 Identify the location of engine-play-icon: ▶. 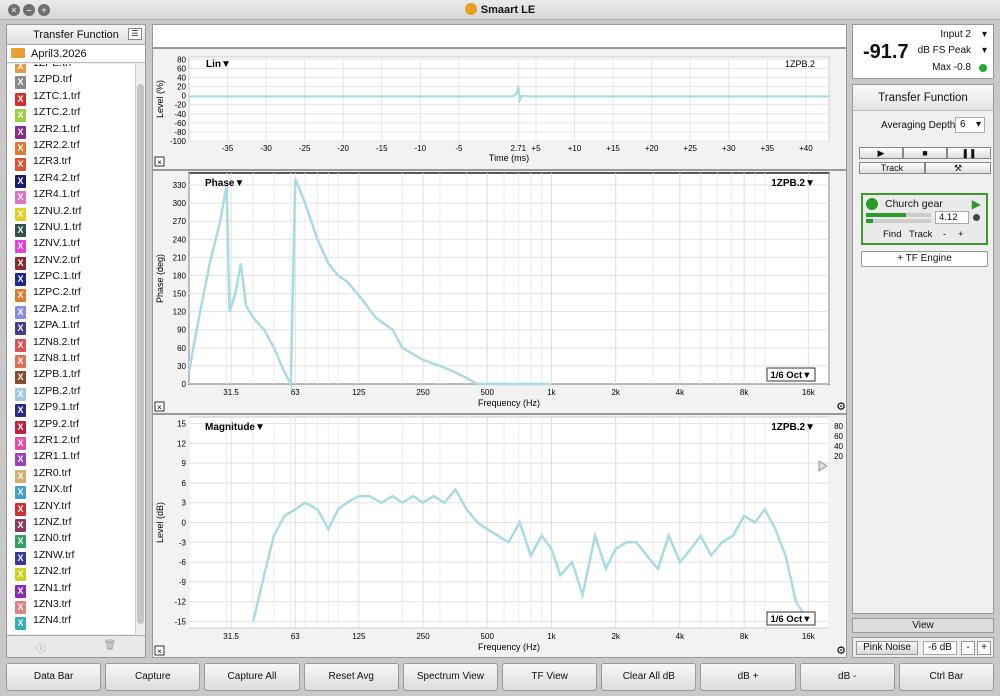
(976, 204).